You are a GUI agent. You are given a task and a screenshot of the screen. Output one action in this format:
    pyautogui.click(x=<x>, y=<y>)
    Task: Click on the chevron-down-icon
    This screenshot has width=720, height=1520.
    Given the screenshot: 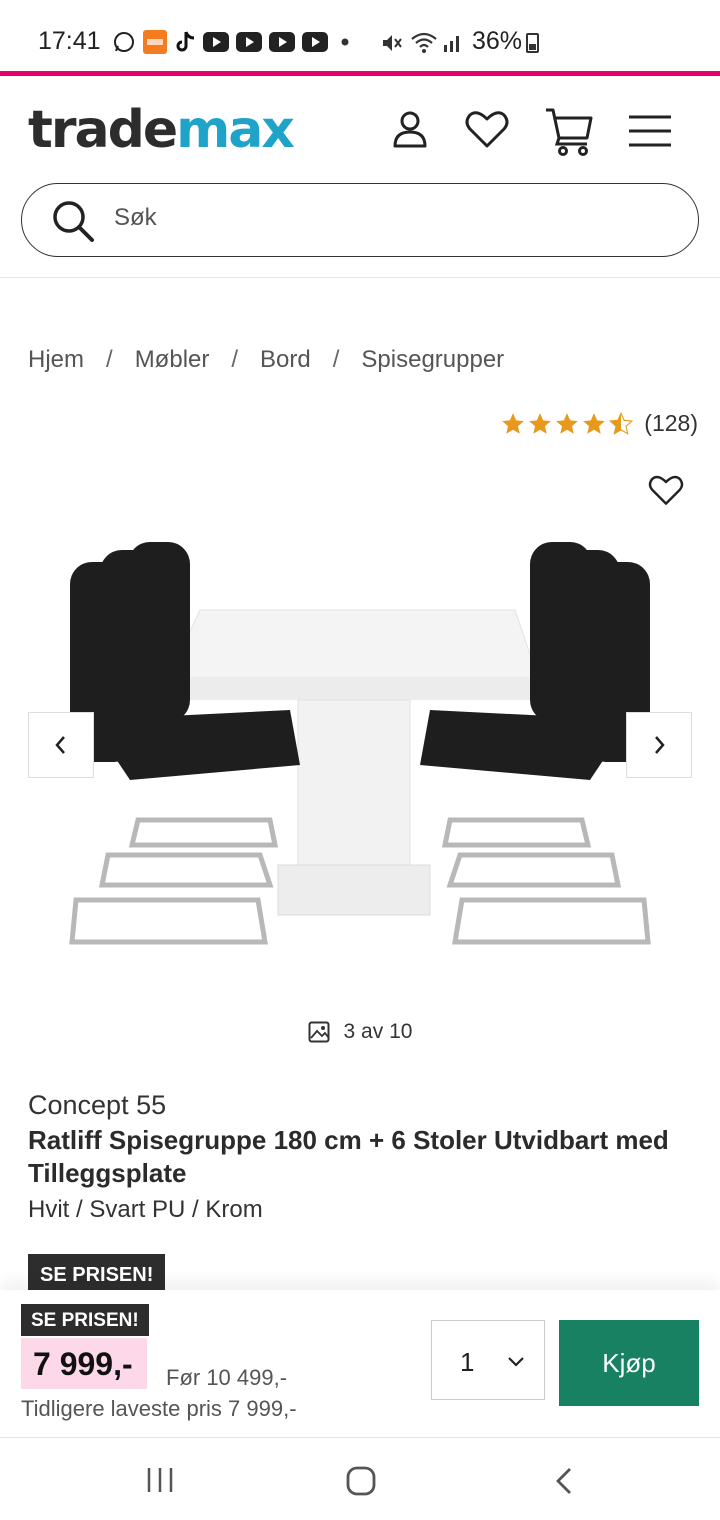 What is the action you would take?
    pyautogui.click(x=516, y=1362)
    